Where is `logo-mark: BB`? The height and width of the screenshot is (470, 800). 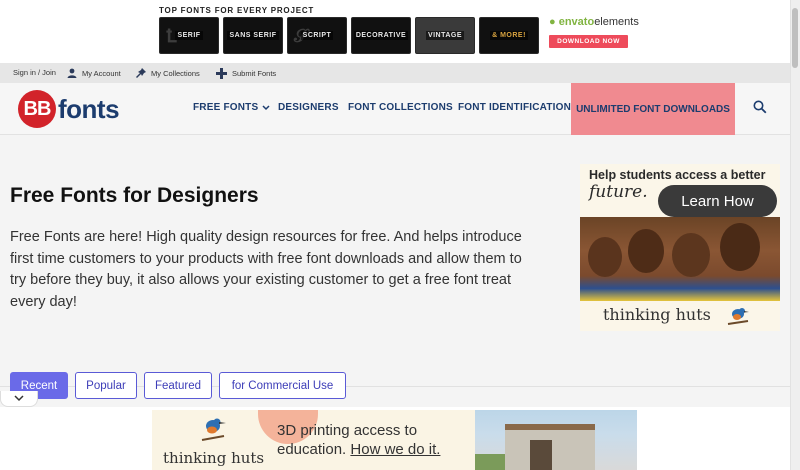
logo-mark: BB is located at coordinates (37, 109).